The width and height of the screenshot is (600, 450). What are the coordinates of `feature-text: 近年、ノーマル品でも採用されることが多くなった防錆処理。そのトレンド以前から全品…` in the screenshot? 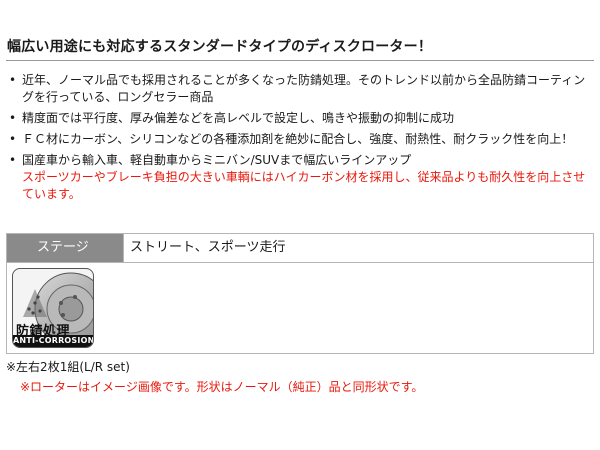 It's located at (304, 88).